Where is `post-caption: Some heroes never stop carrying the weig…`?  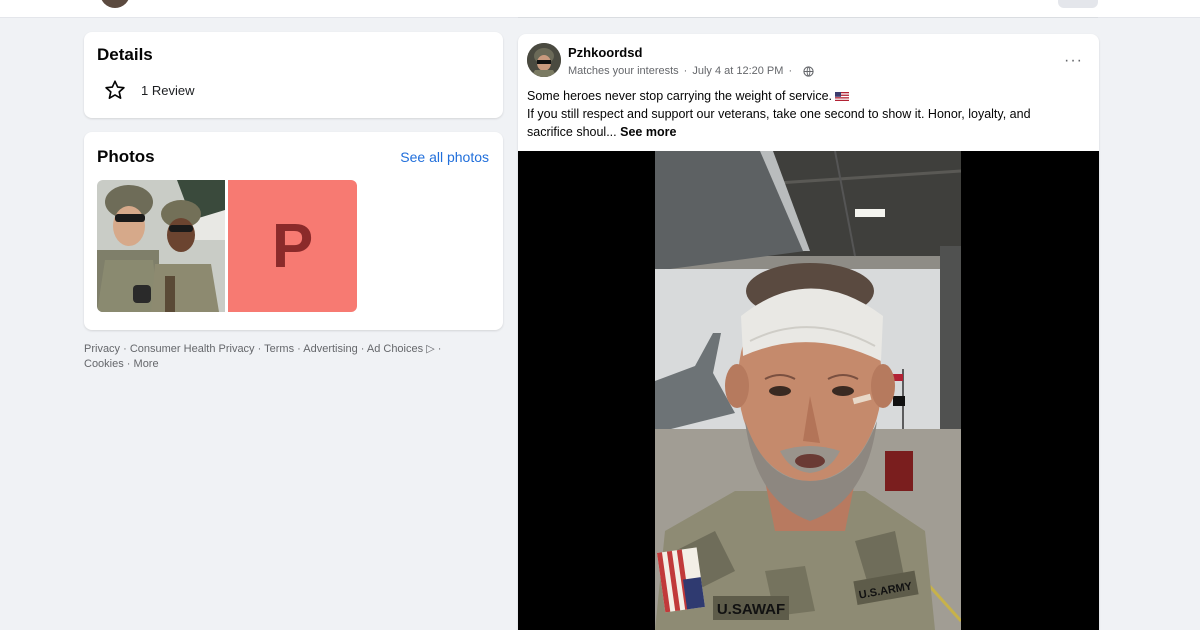
post-caption: Some heroes never stop carrying the weig… is located at coordinates (807, 114).